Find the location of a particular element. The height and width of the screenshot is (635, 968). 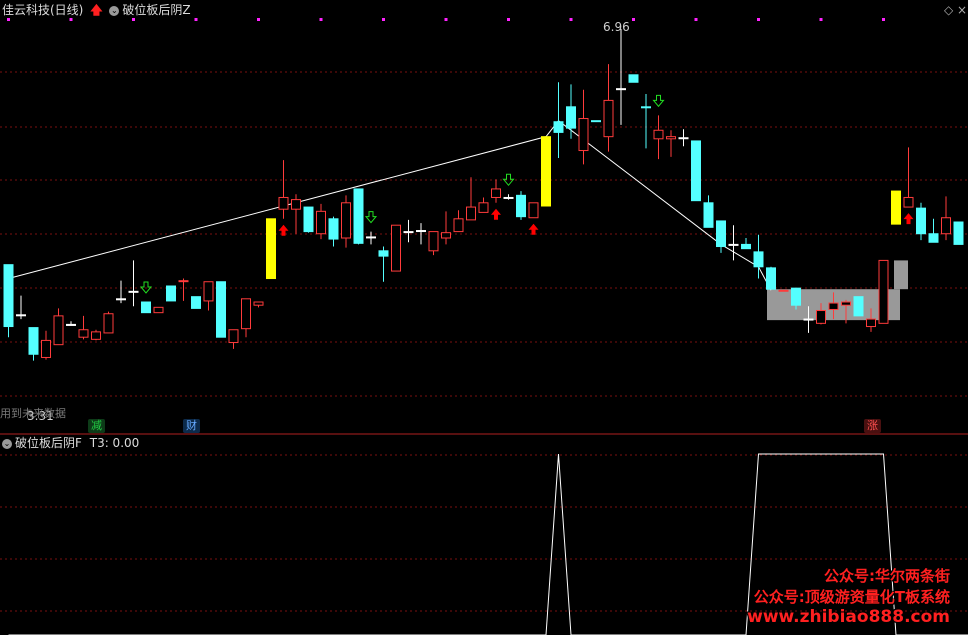

badge-finance: 财 is located at coordinates (191, 426).